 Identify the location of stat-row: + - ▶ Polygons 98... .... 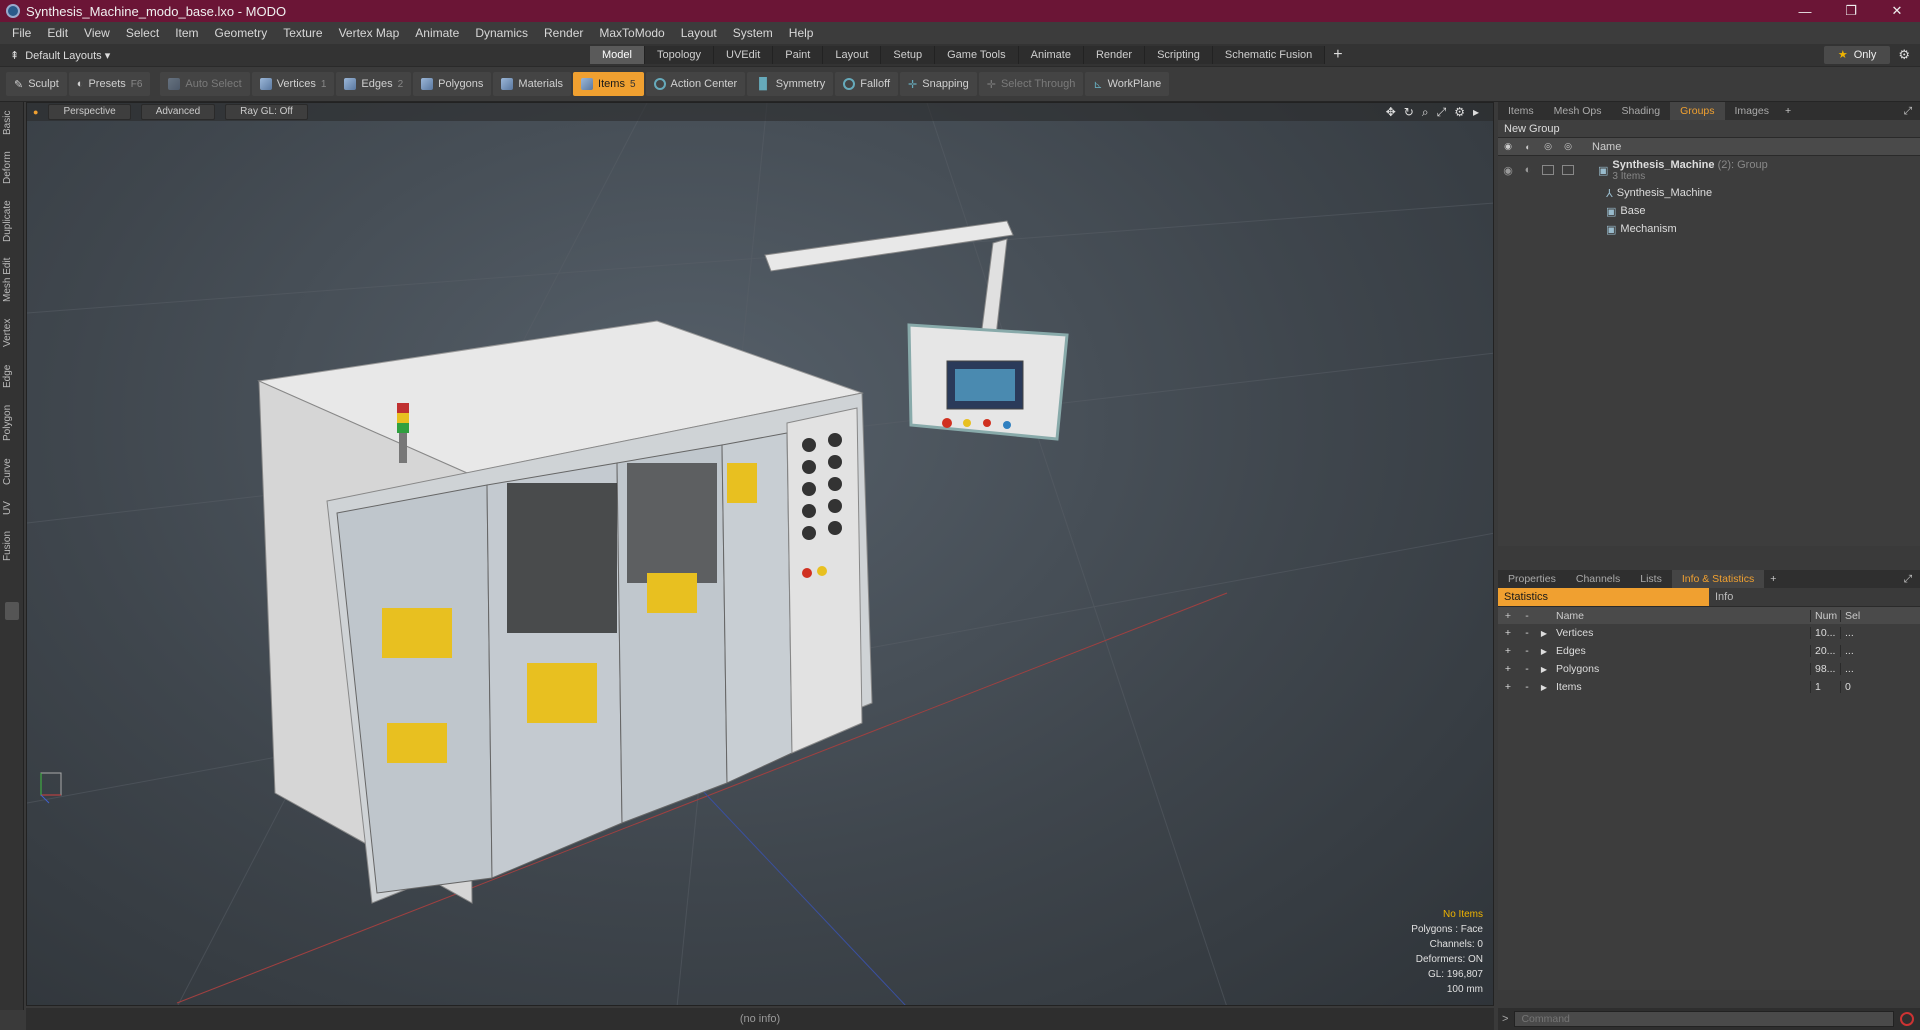
(1709, 669).